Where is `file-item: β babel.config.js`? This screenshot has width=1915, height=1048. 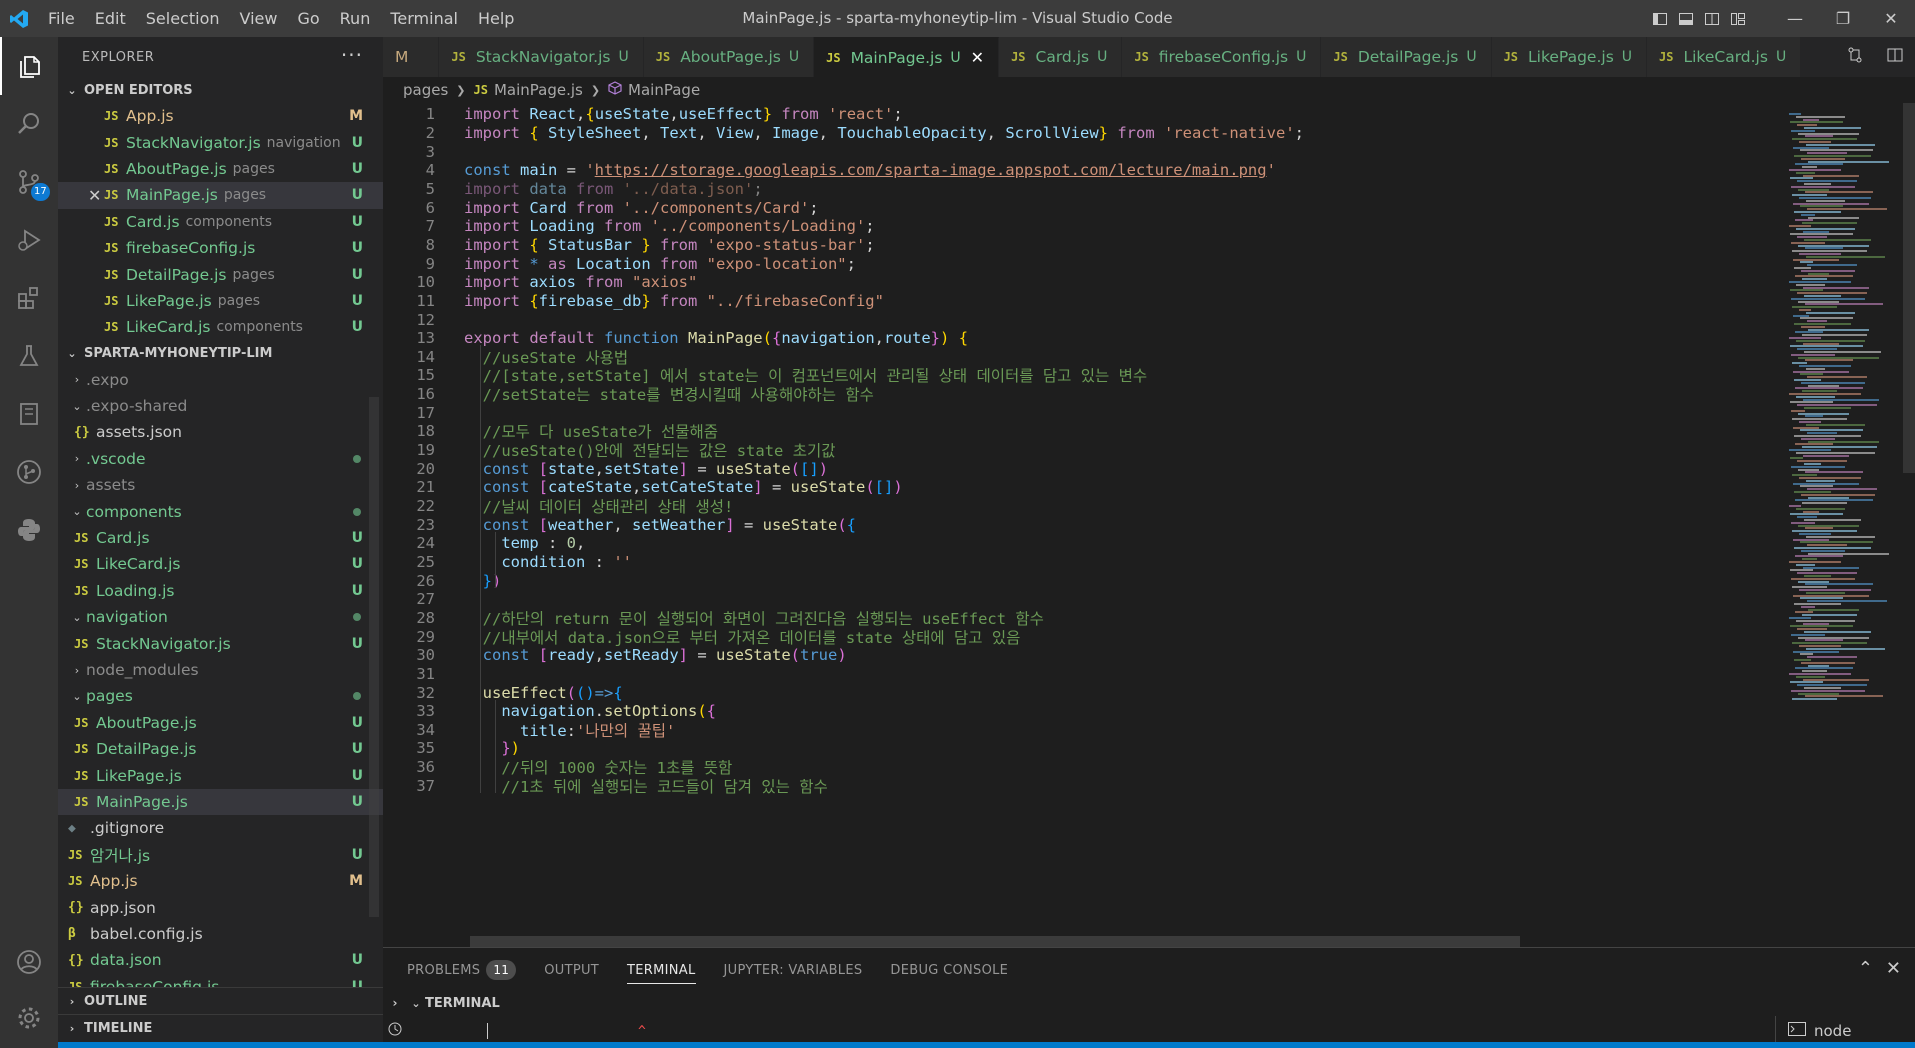
file-item: β babel.config.js is located at coordinates (220, 934).